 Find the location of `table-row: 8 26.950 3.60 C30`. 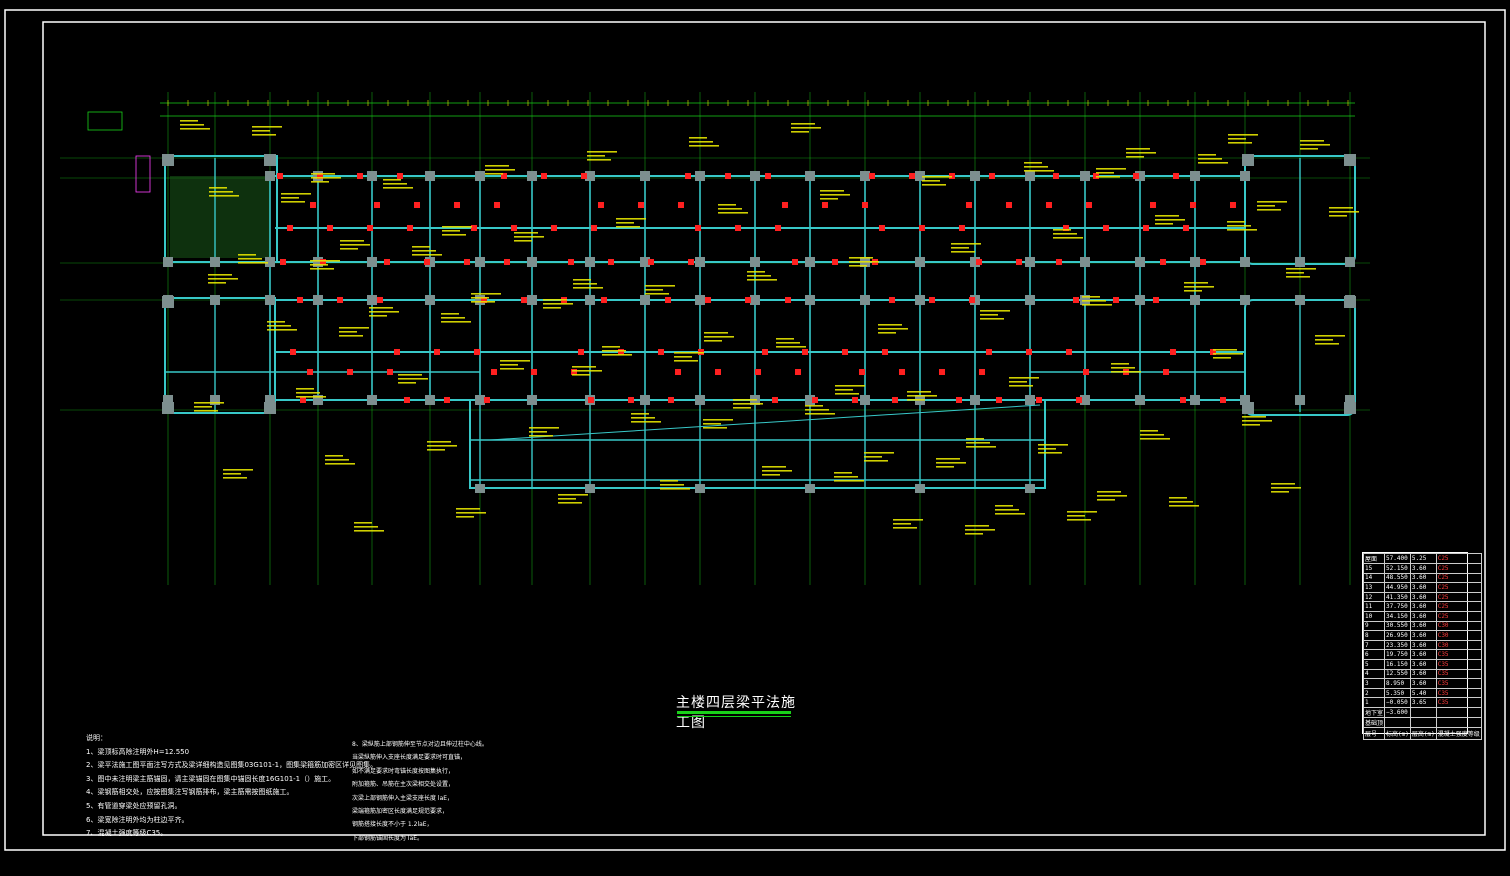

table-row: 8 26.950 3.60 C30 is located at coordinates (1422, 635).